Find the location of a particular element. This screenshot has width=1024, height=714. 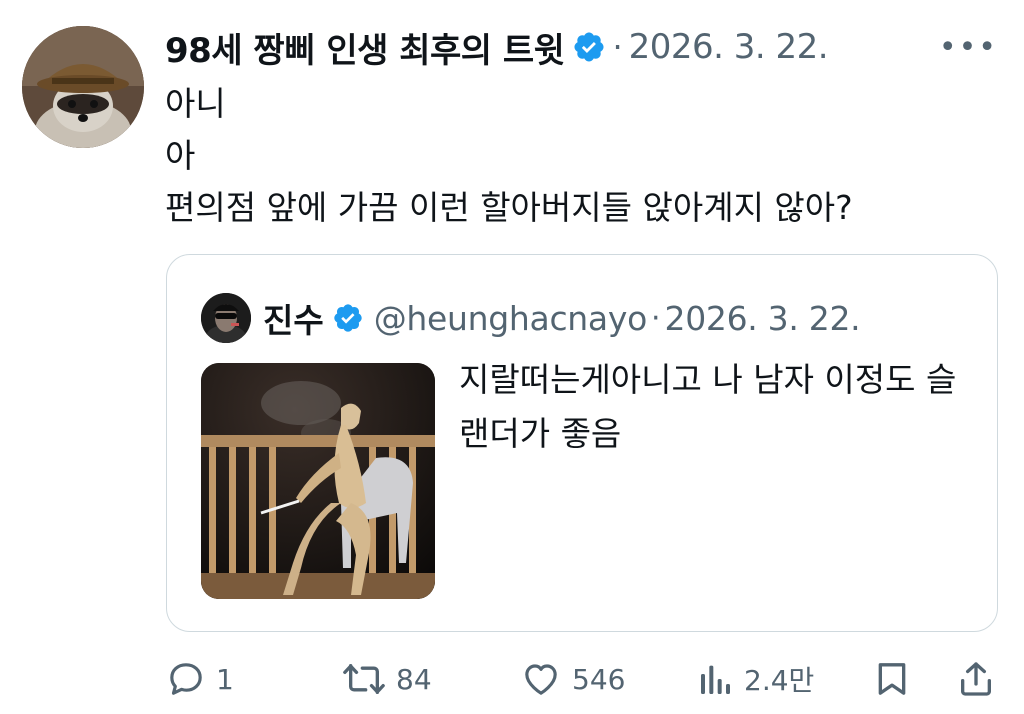

author-avatar is located at coordinates (83, 87).